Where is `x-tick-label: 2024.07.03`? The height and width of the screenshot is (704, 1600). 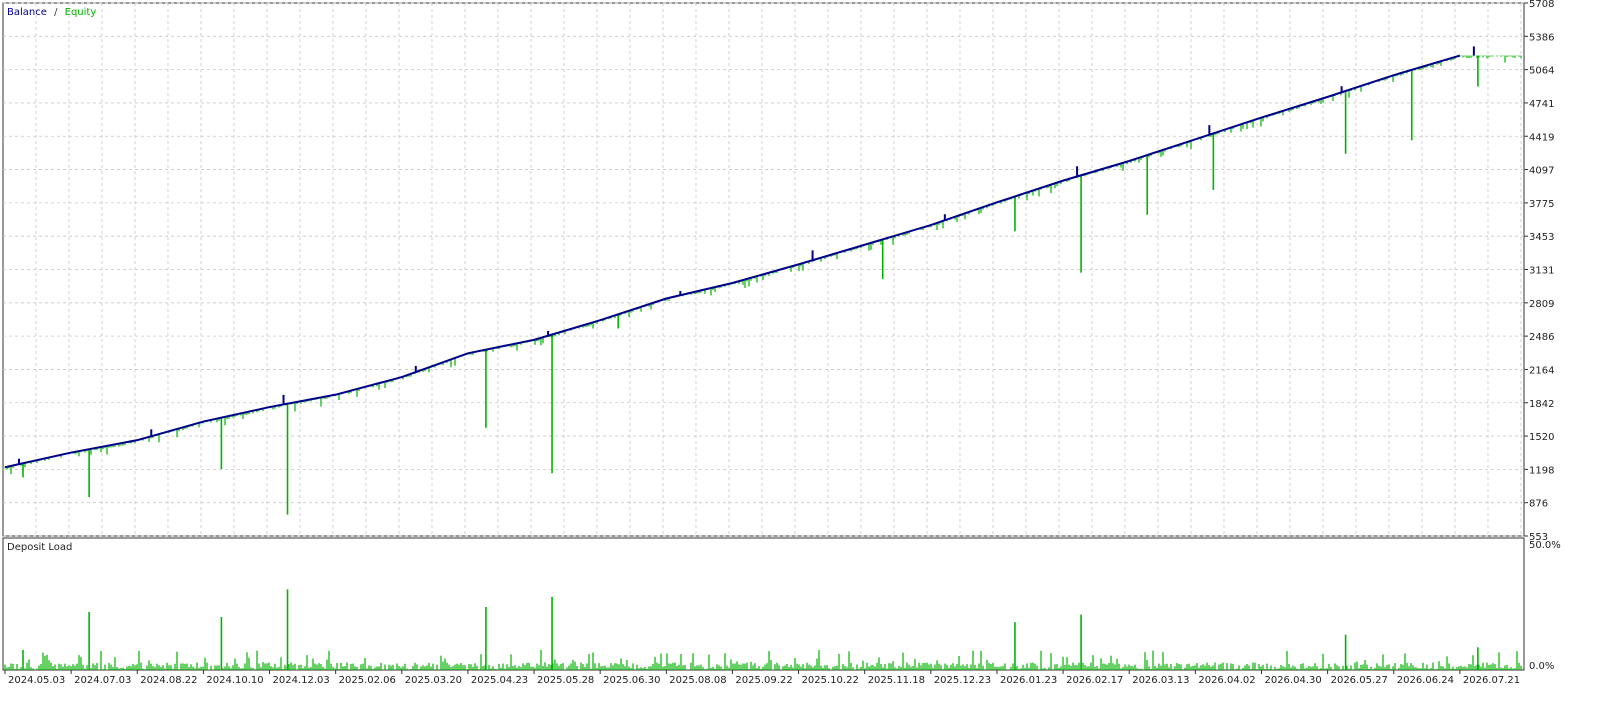
x-tick-label: 2024.07.03 is located at coordinates (102, 680).